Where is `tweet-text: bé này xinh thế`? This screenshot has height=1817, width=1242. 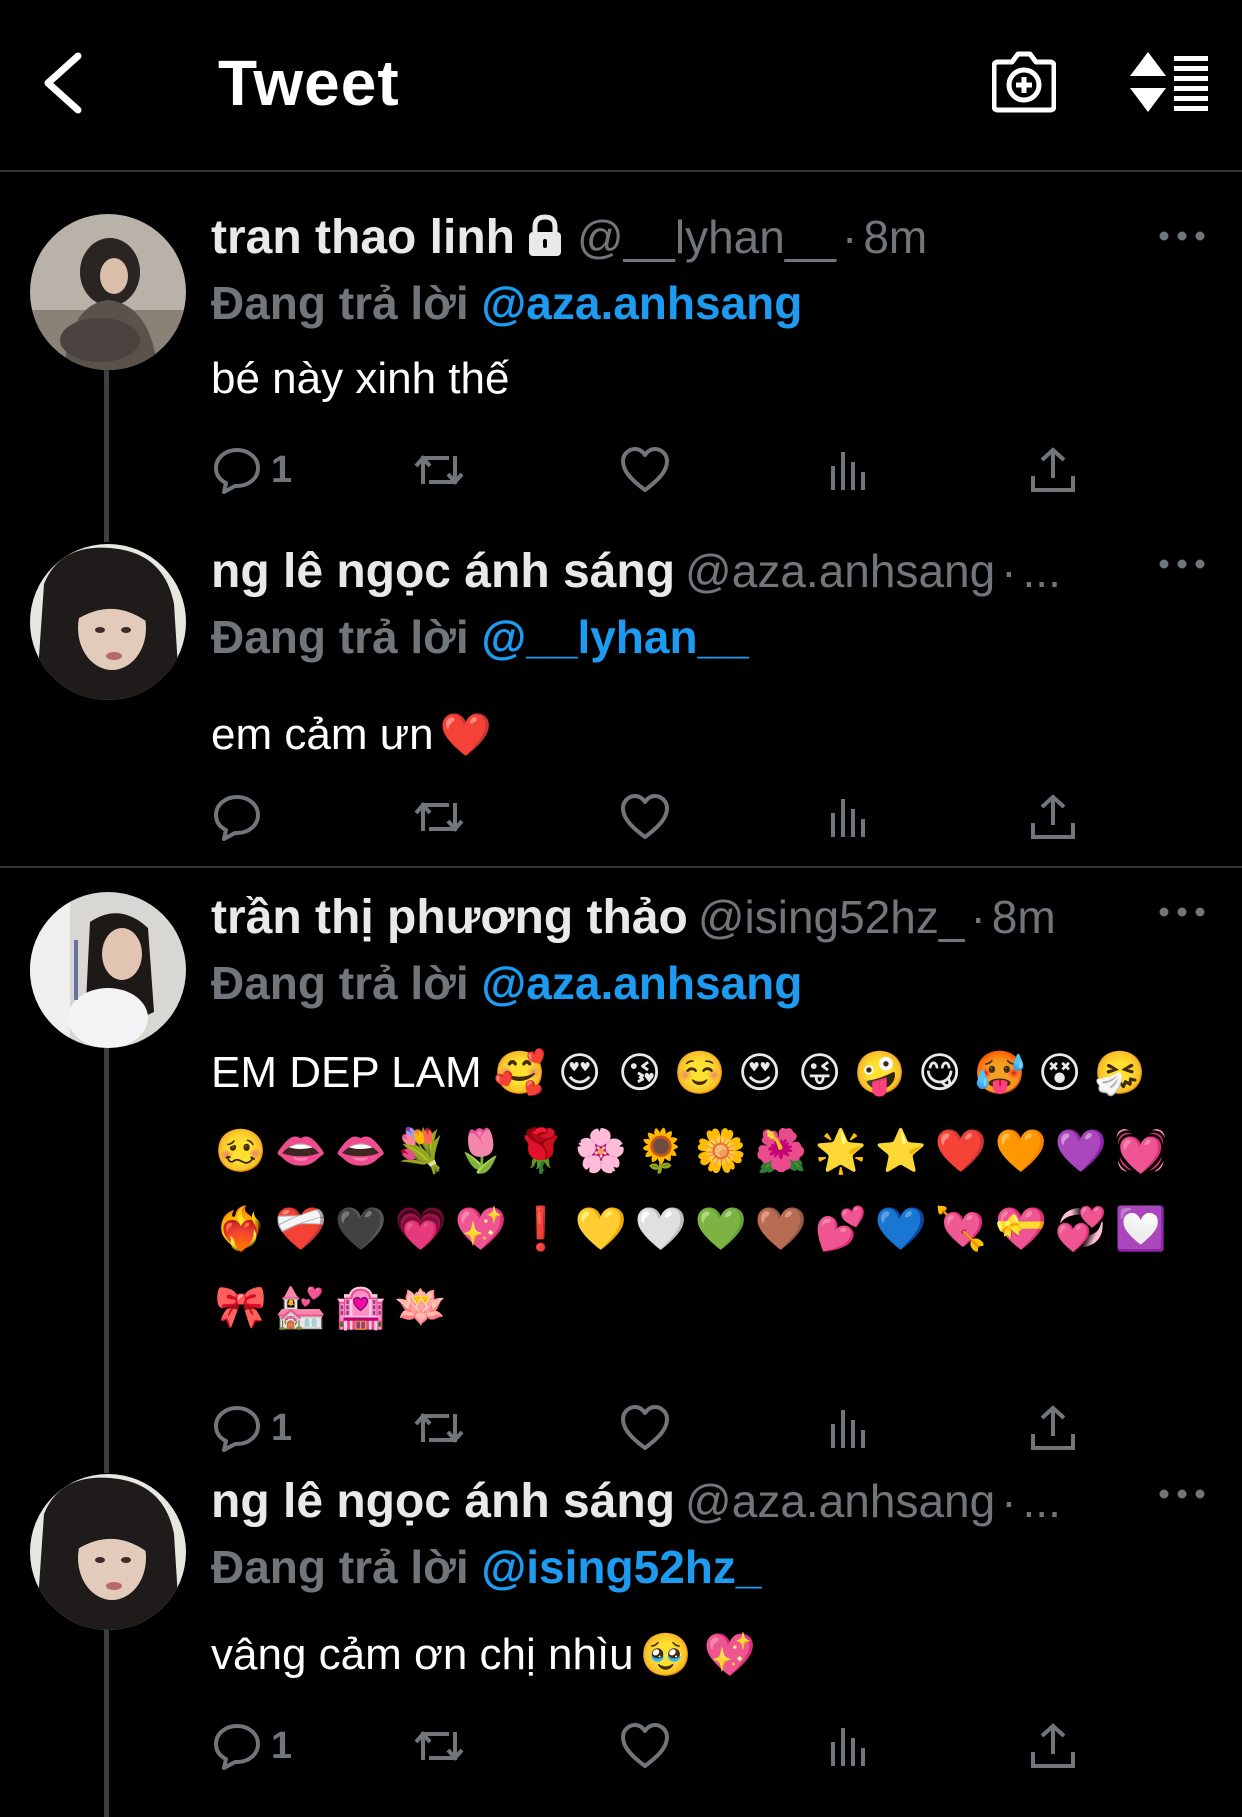 tweet-text: bé này xinh thế is located at coordinates (711, 379).